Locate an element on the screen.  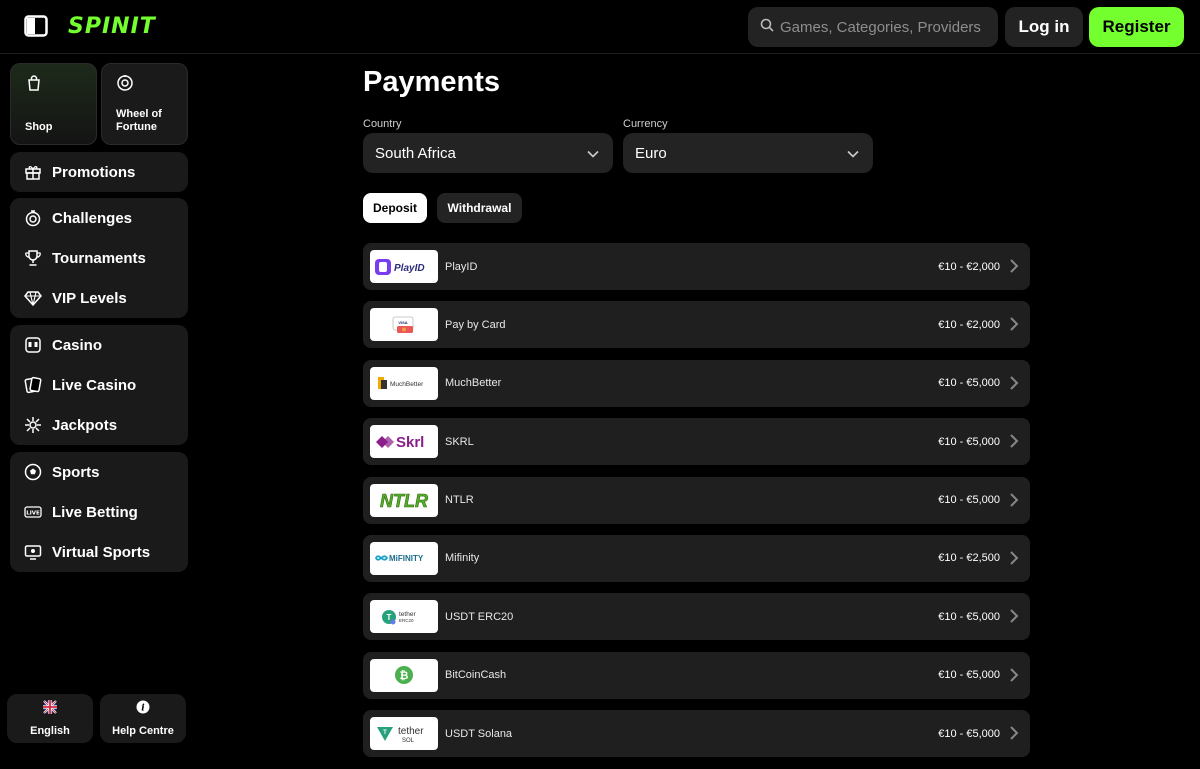
wheel-label-line2: Fortune is located at coordinates (136, 127).